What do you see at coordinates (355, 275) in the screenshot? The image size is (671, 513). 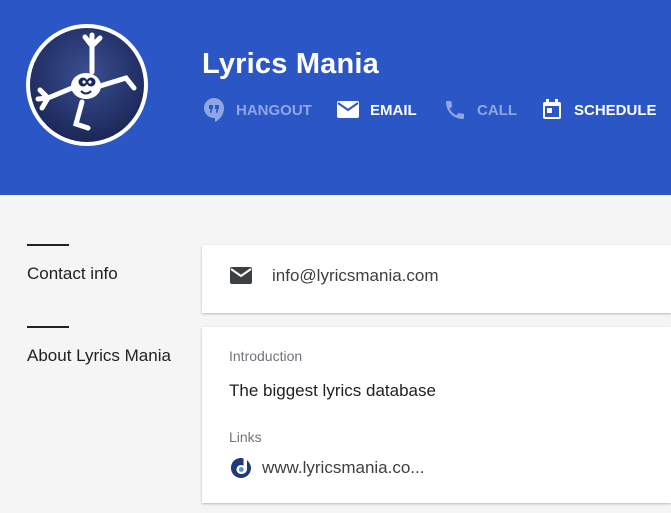 I see `contact-email: info@lyricsmania.com` at bounding box center [355, 275].